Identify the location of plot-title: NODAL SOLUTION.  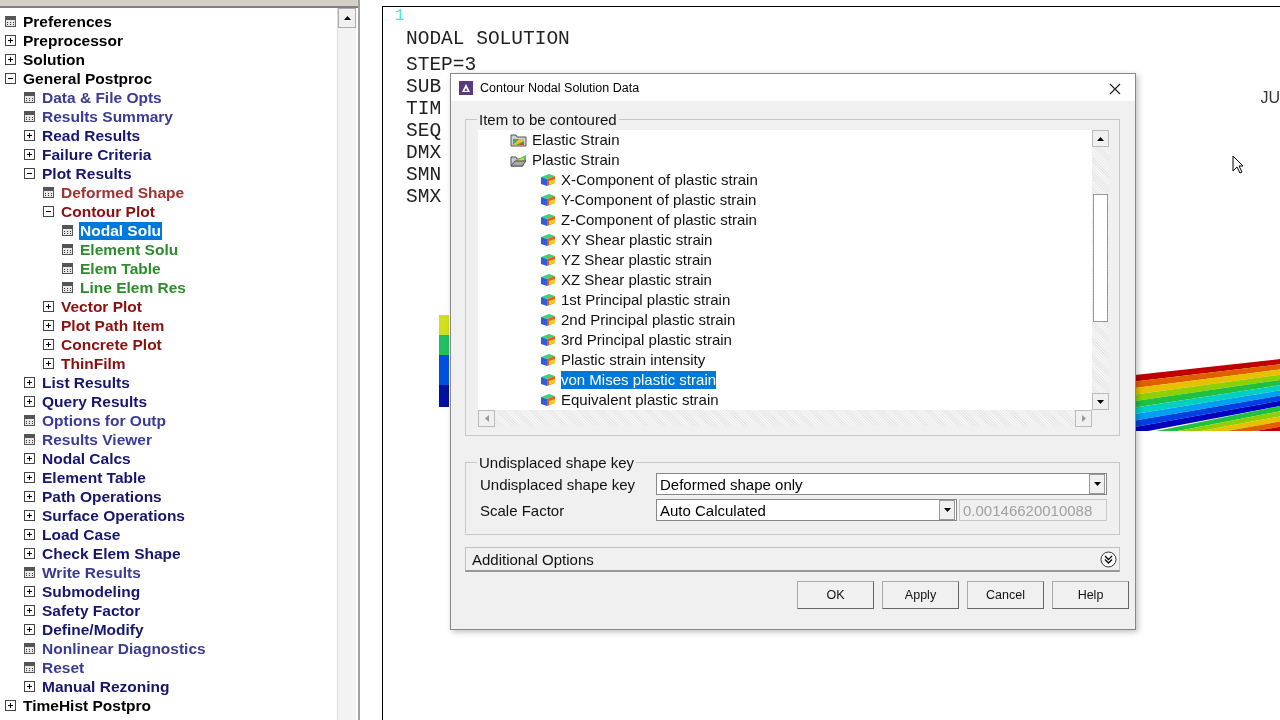
(488, 39).